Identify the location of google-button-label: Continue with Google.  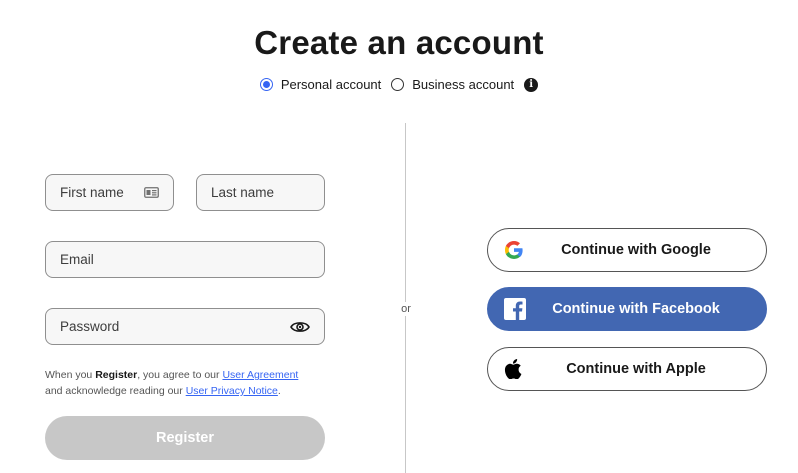
(636, 250).